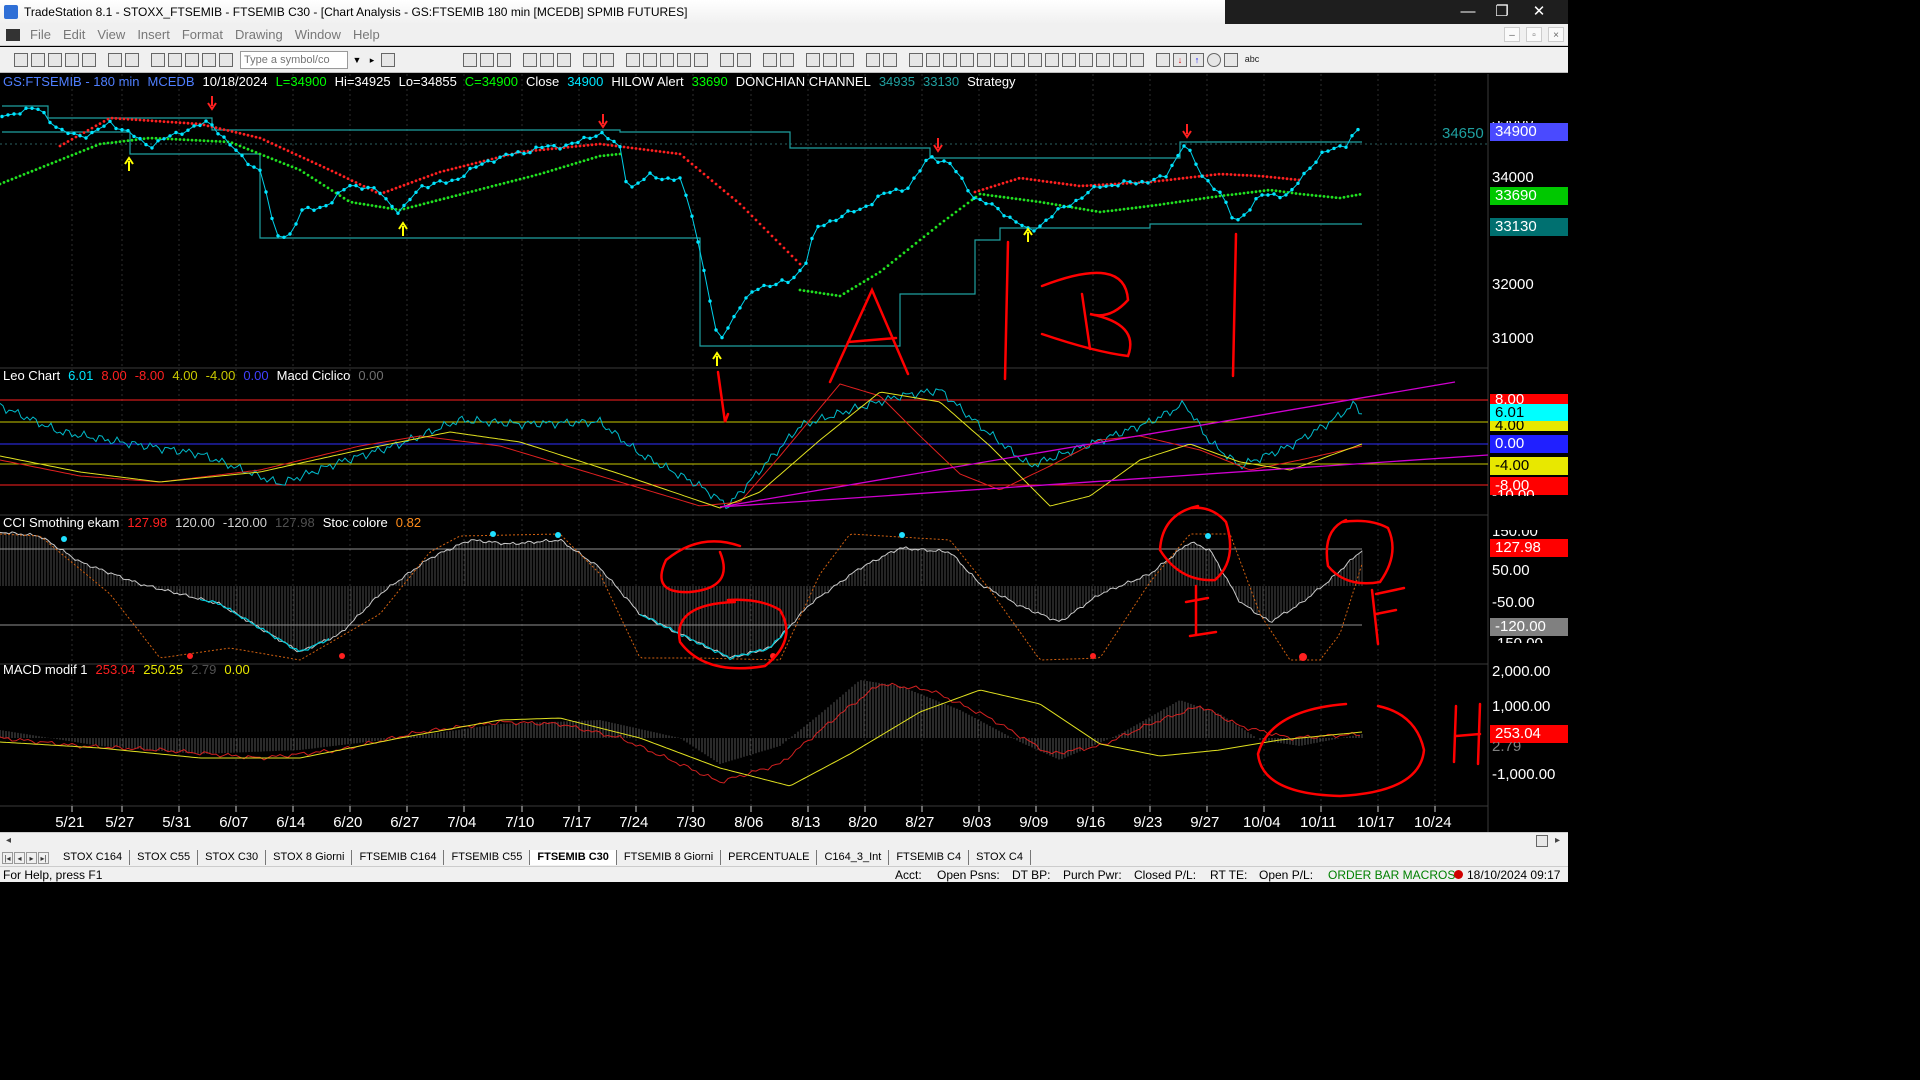 This screenshot has height=1080, width=1920. Describe the element at coordinates (357, 60) in the screenshot. I see `symbol-dropdown-arrow: ▼` at that location.